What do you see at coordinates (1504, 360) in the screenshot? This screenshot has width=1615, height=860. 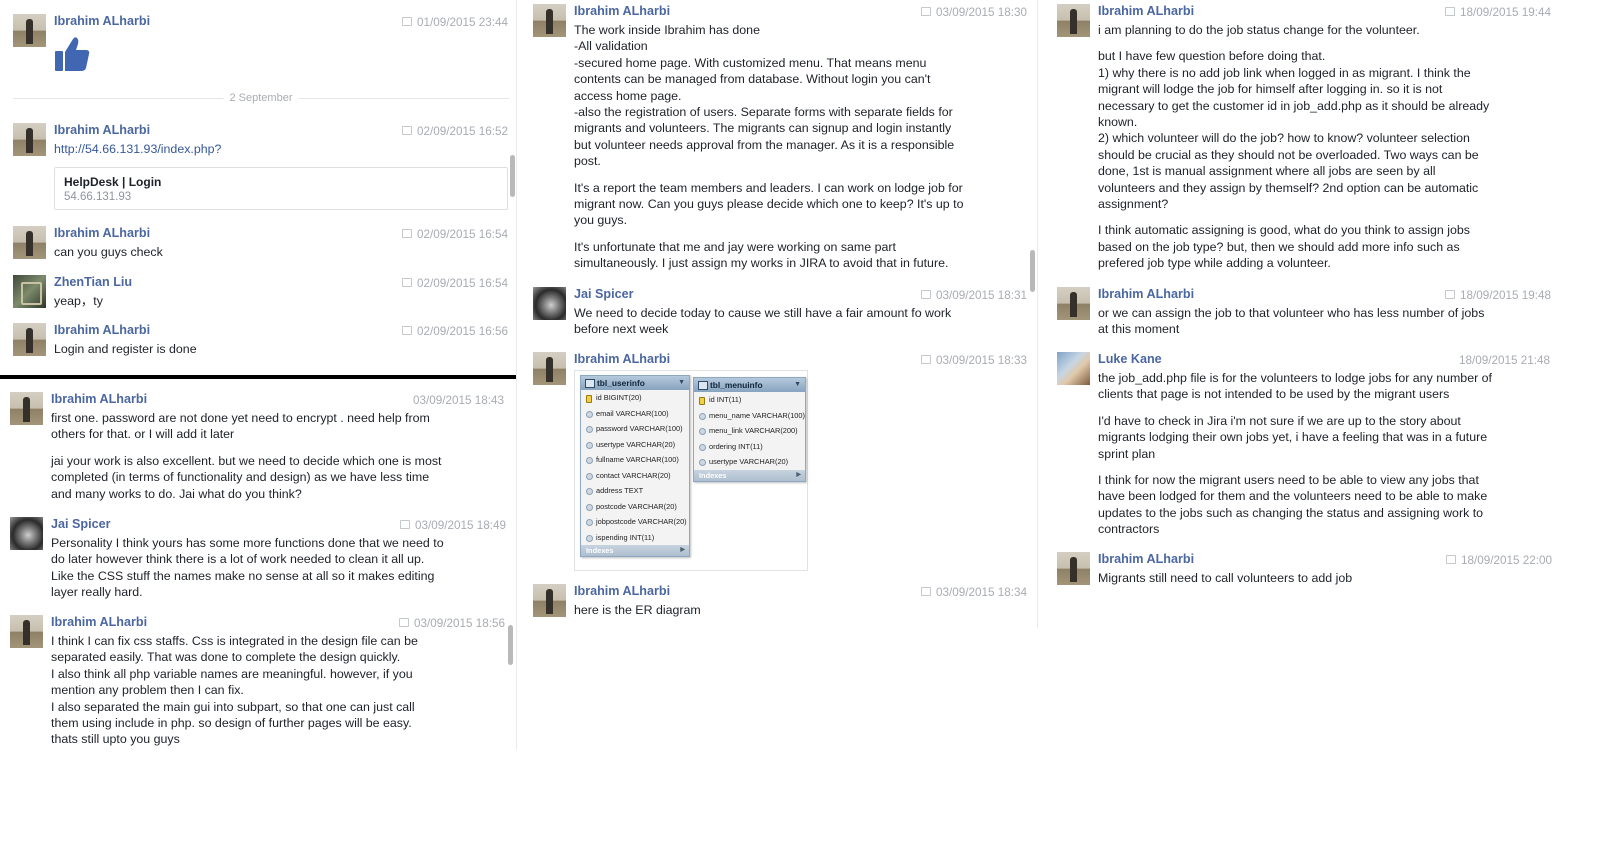 I see `timestamp: 18/09/2015 21:48` at bounding box center [1504, 360].